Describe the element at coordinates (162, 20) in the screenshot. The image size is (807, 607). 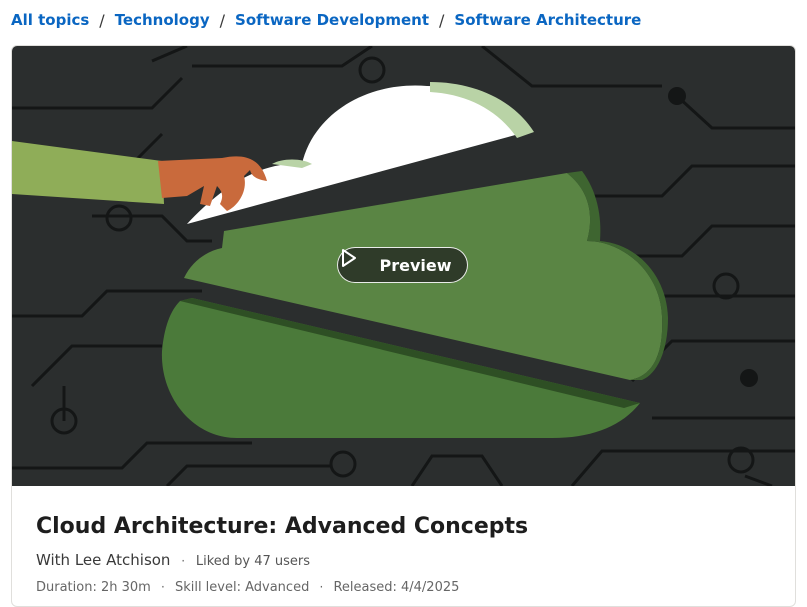
I see `breadcrumb-technology: Technology` at that location.